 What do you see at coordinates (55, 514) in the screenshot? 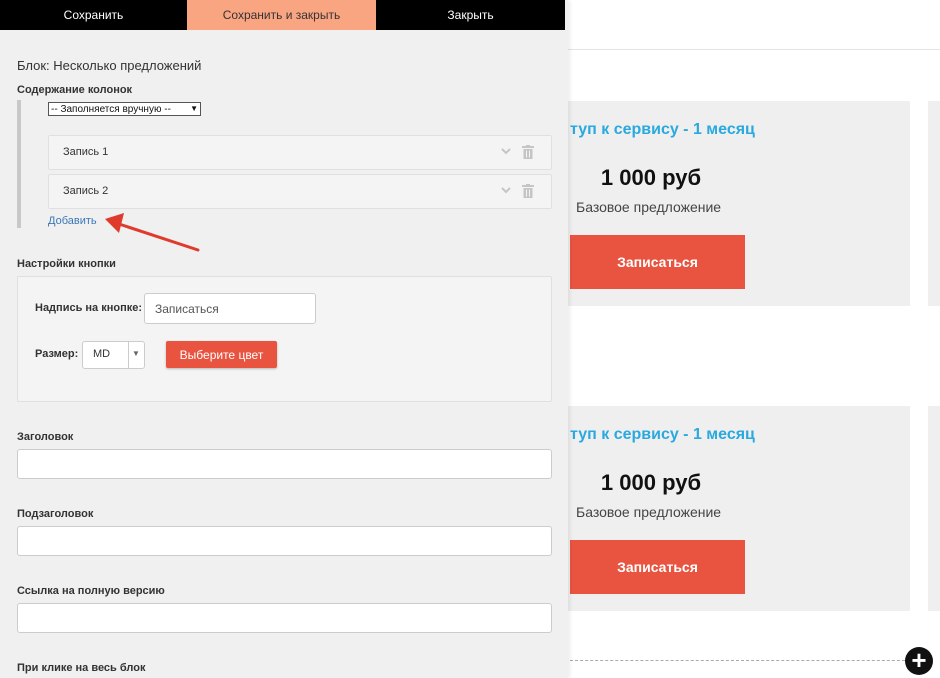
I see `subheading-label: Подзаголовок` at bounding box center [55, 514].